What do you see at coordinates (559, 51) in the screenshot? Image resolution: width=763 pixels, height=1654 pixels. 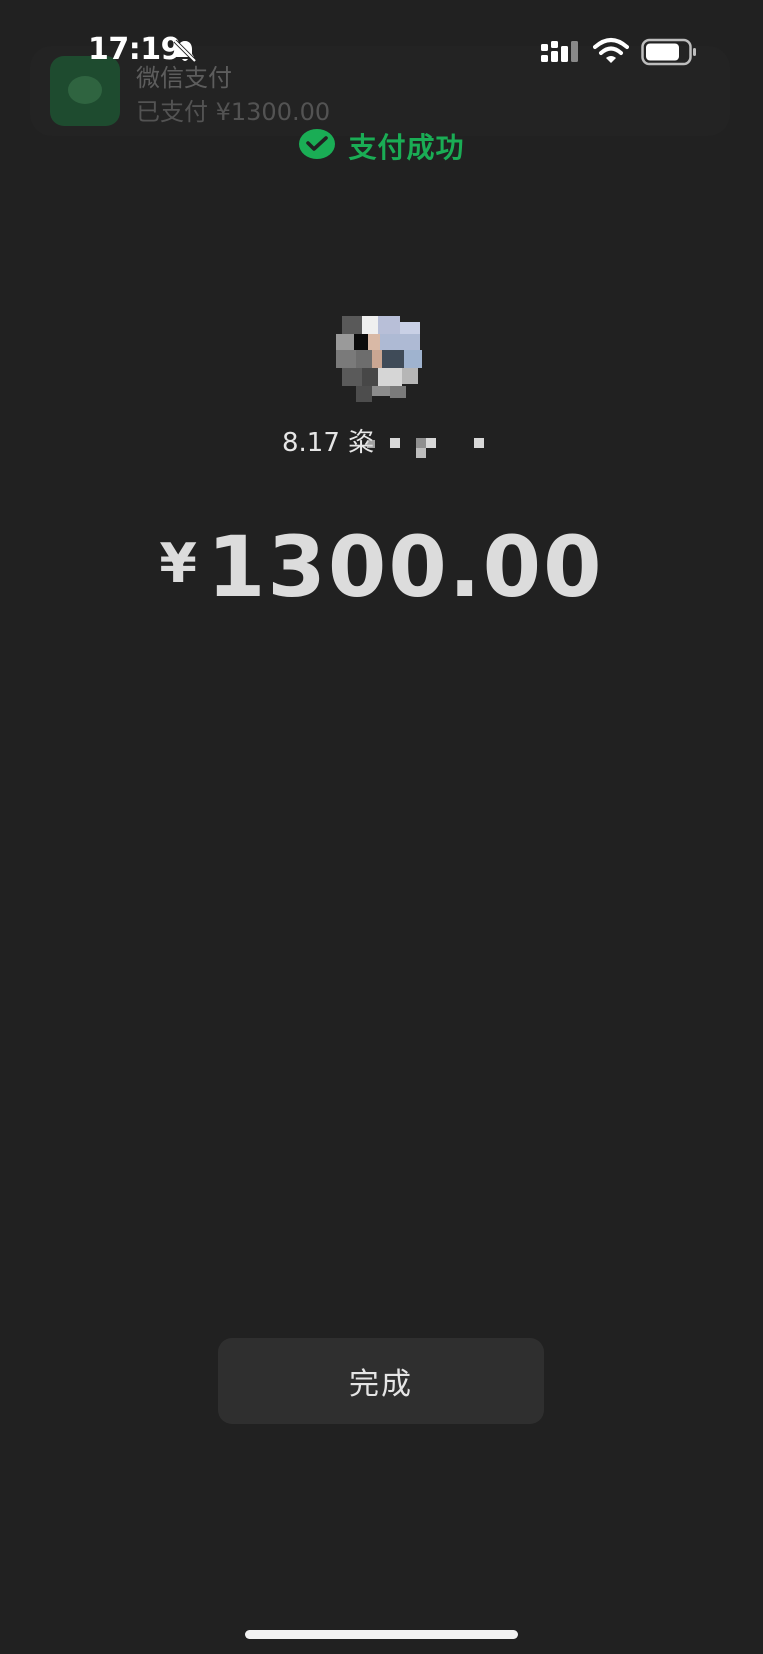 I see `signal-icon` at bounding box center [559, 51].